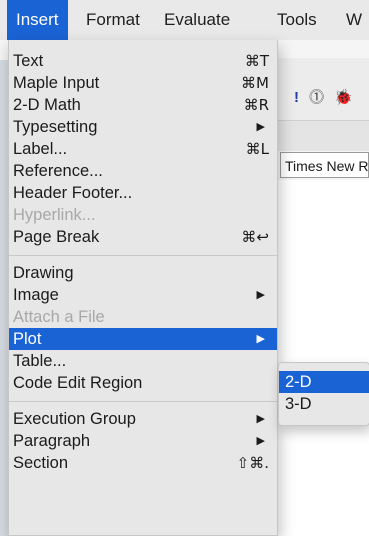  I want to click on font-family-field: Times New Roman, so click(324, 165).